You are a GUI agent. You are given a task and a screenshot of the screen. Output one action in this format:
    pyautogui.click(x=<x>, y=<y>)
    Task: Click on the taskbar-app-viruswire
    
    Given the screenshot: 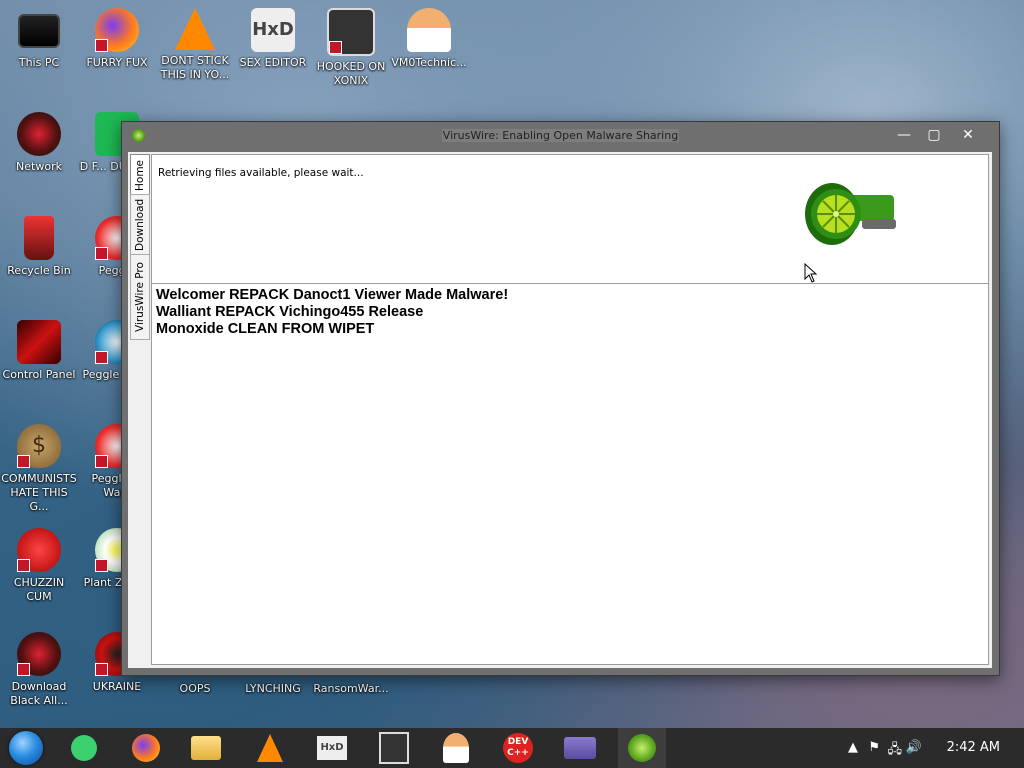 What is the action you would take?
    pyautogui.click(x=642, y=748)
    